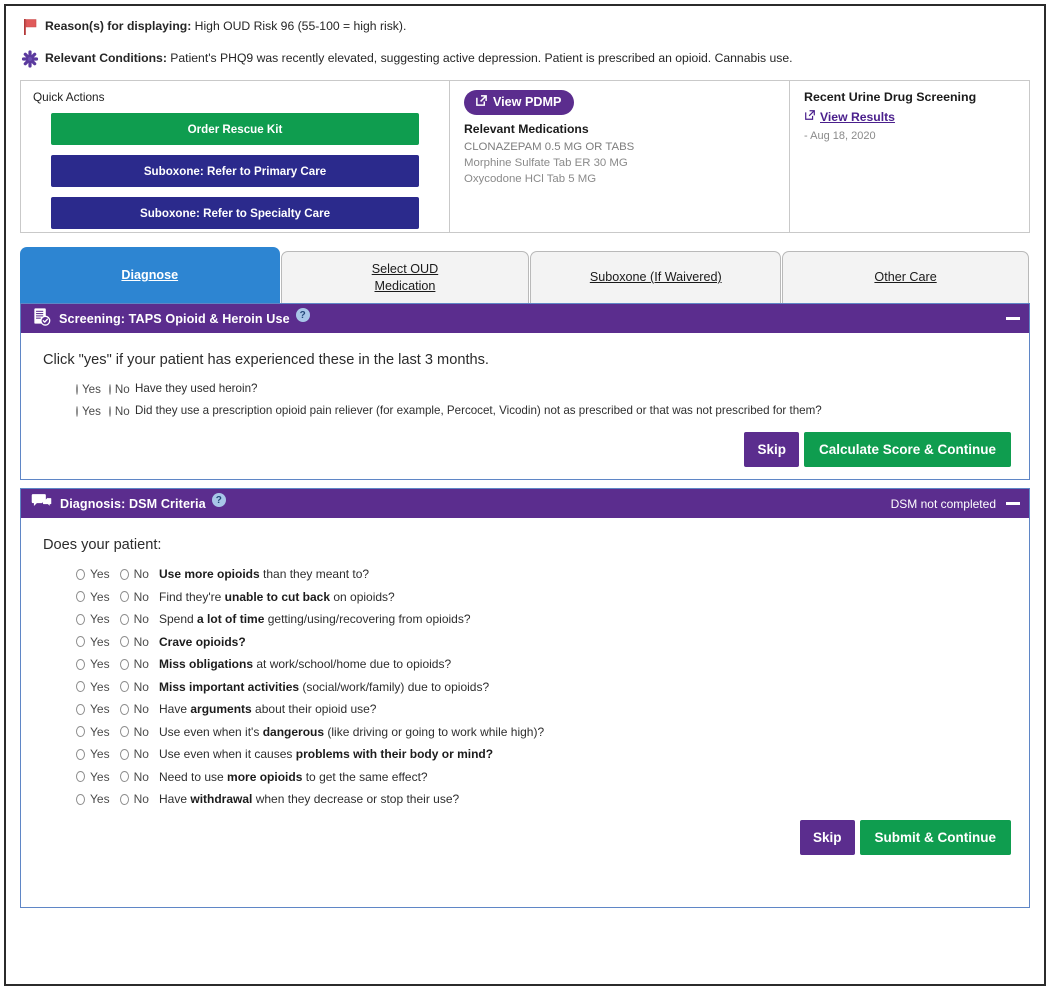  I want to click on collapse-screening-button, so click(1013, 318).